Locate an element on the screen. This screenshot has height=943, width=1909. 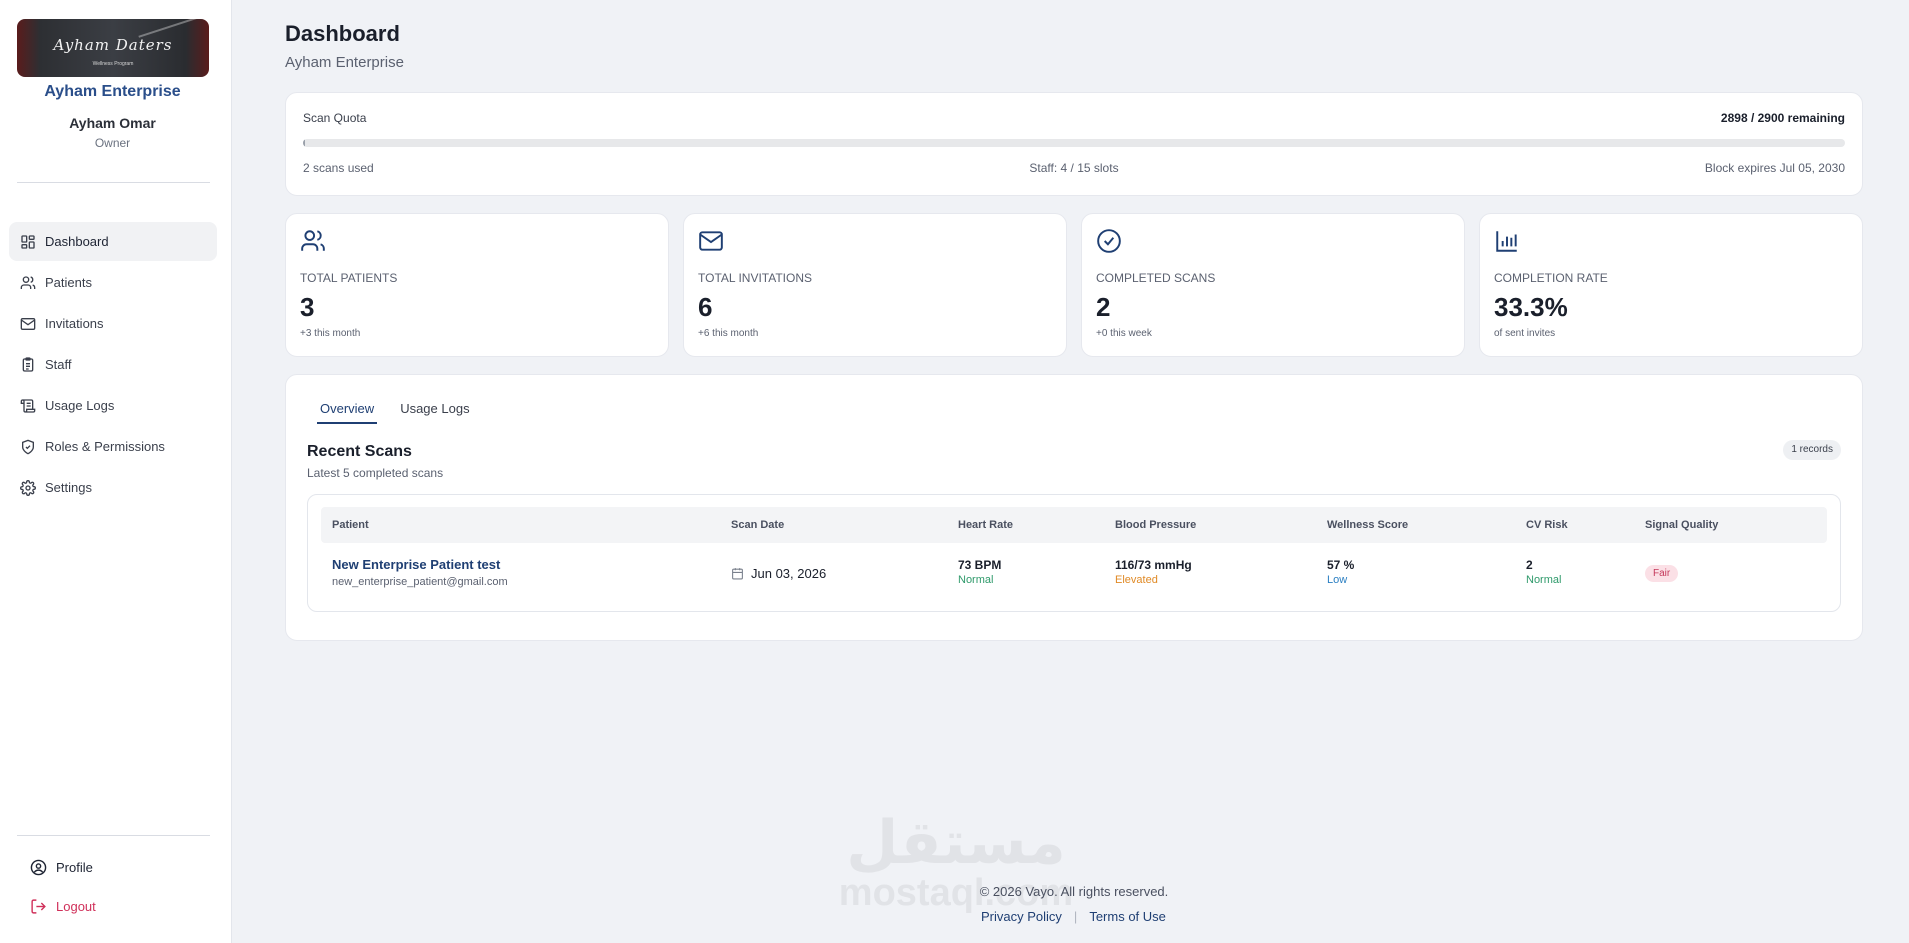
stat-value: 3 is located at coordinates (307, 307).